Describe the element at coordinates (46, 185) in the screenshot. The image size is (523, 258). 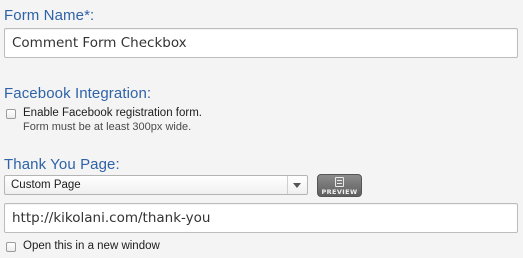
I see `thank-you-page-select-value: Custom Page` at that location.